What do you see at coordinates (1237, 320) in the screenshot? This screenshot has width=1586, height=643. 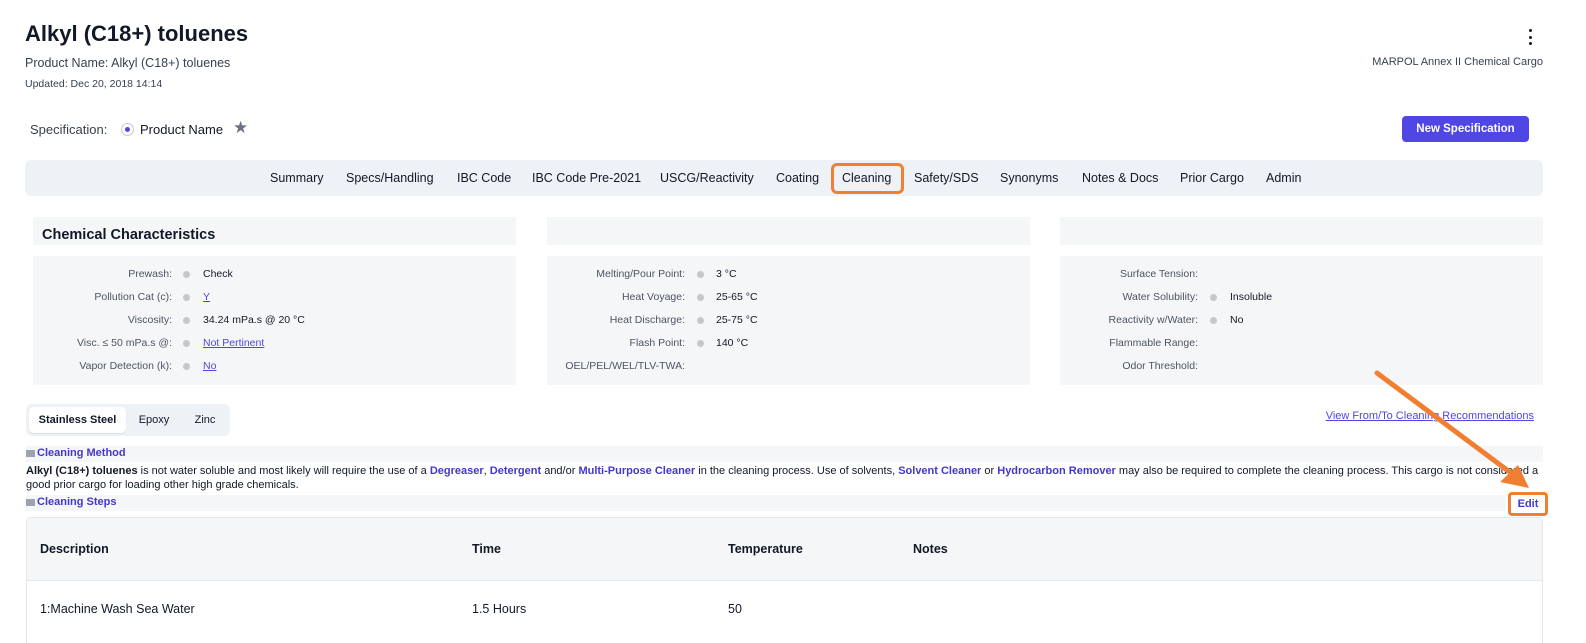 I see `char-value: No` at bounding box center [1237, 320].